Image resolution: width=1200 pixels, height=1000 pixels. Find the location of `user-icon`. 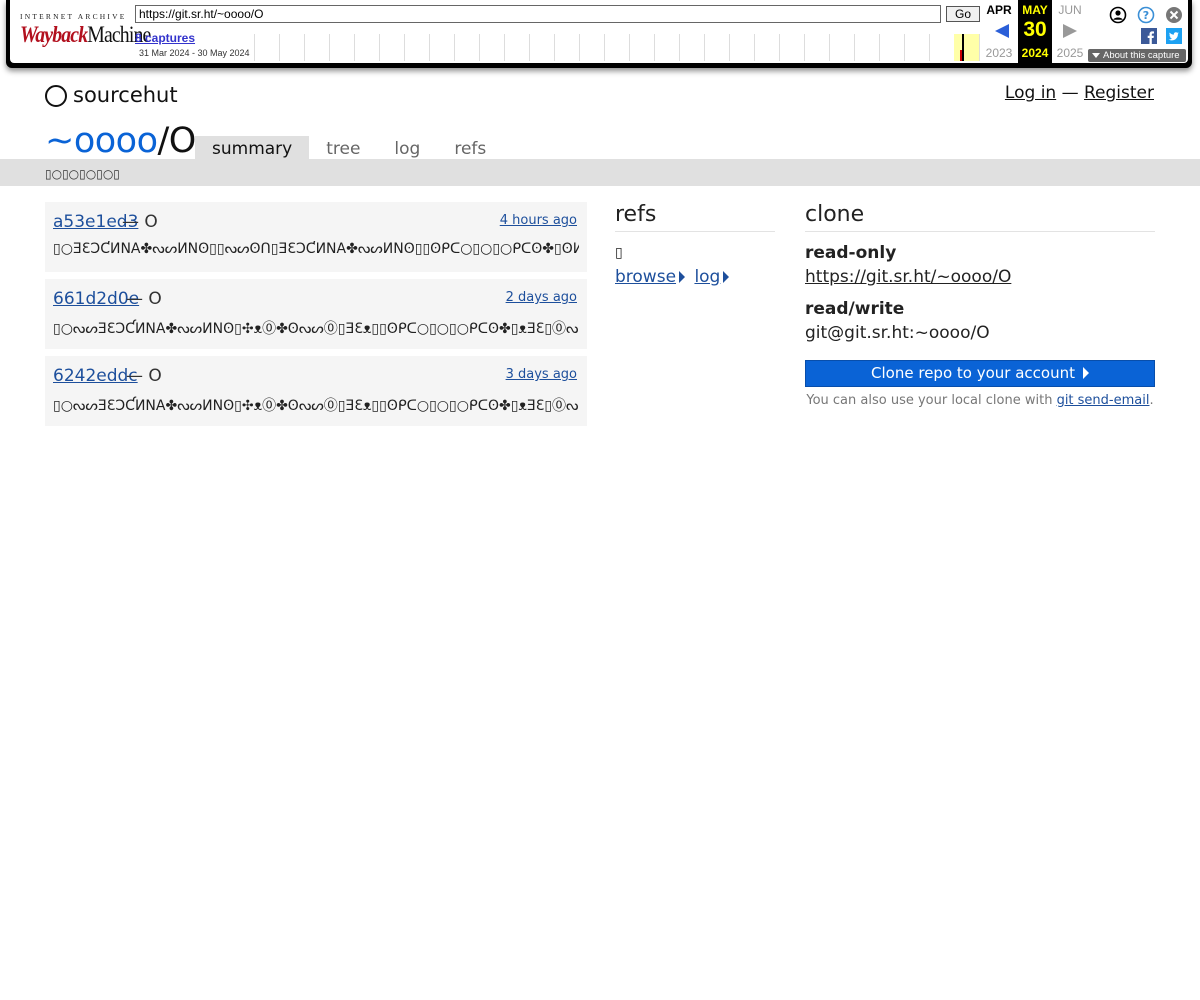

user-icon is located at coordinates (1118, 15).